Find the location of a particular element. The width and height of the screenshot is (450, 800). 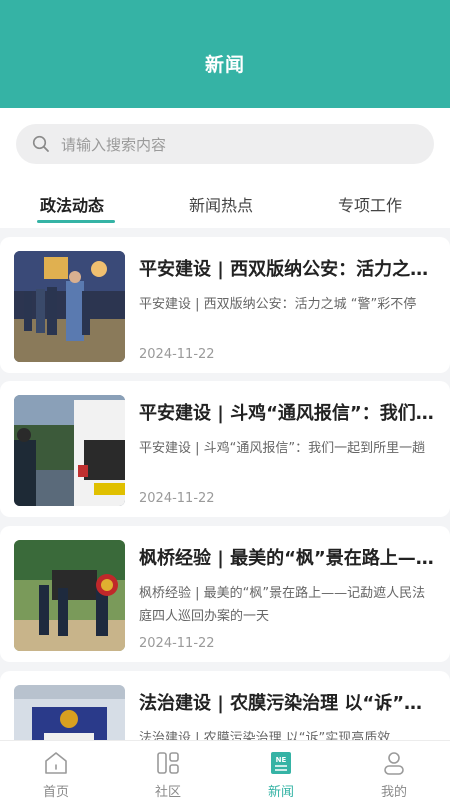

search-placeholder: 请输入搜索内容 is located at coordinates (114, 145).